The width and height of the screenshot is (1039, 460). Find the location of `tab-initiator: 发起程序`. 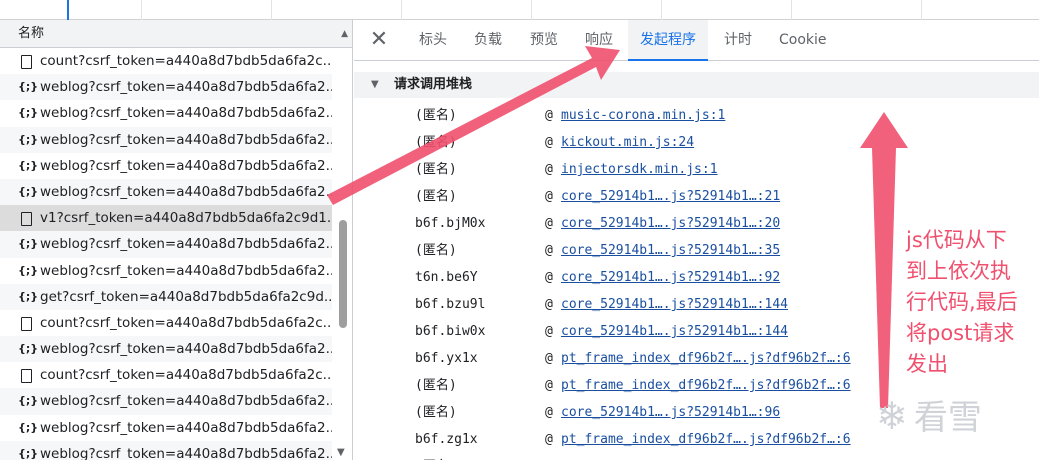

tab-initiator: 发起程序 is located at coordinates (668, 40).